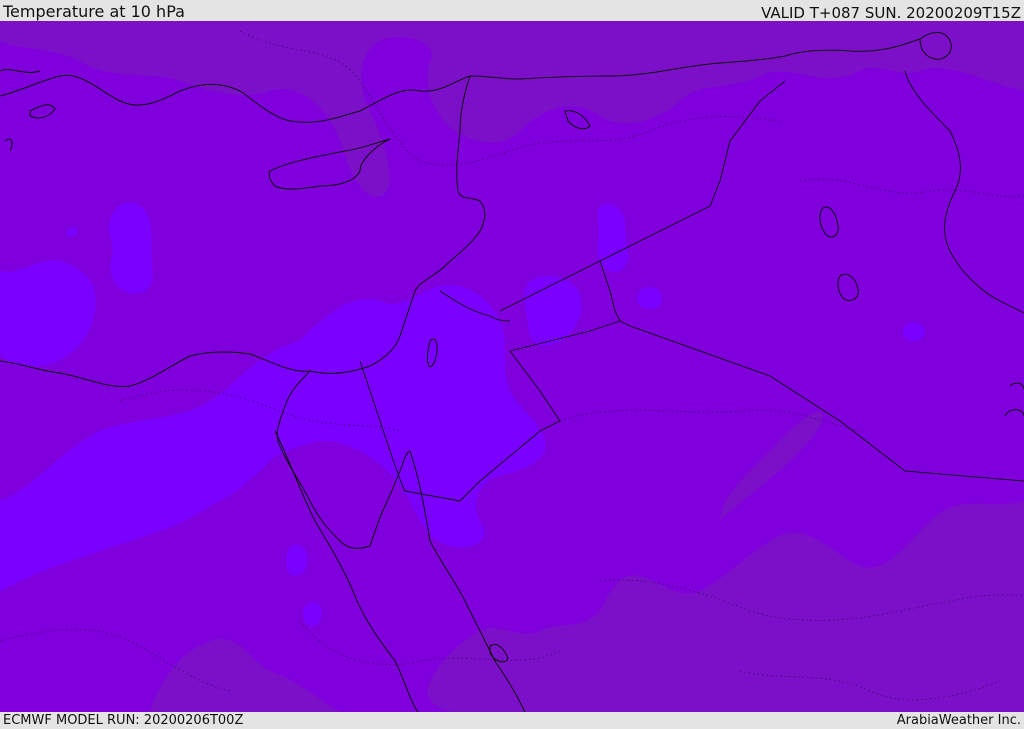 The height and width of the screenshot is (729, 1024). What do you see at coordinates (891, 13) in the screenshot?
I see `valid-time-label: VALID T+087 SUN. 20200209T15Z` at bounding box center [891, 13].